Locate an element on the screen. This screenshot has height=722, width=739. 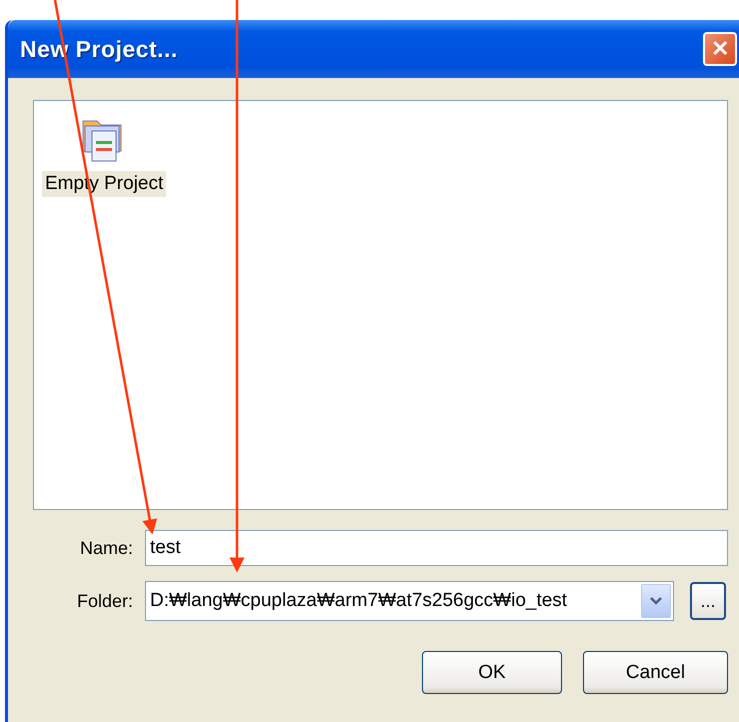
folder-path: D:₩lang₩cpuplaza₩arm7₩at7s256gcc₩io_test is located at coordinates (359, 601).